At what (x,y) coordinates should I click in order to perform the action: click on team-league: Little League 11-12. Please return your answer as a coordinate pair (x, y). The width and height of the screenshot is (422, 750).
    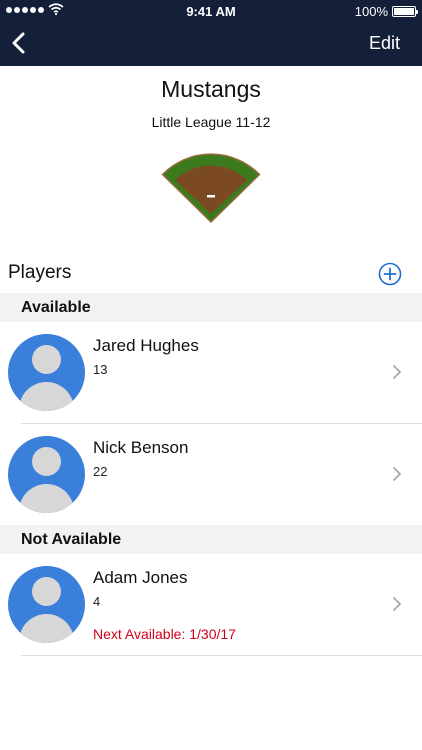
    Looking at the image, I should click on (211, 122).